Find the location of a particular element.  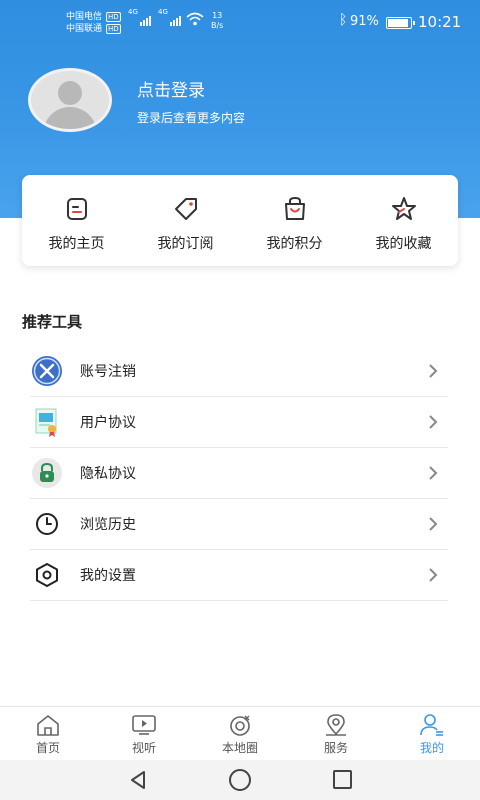

quick-link-homepage: 我的主页 is located at coordinates (76, 220).